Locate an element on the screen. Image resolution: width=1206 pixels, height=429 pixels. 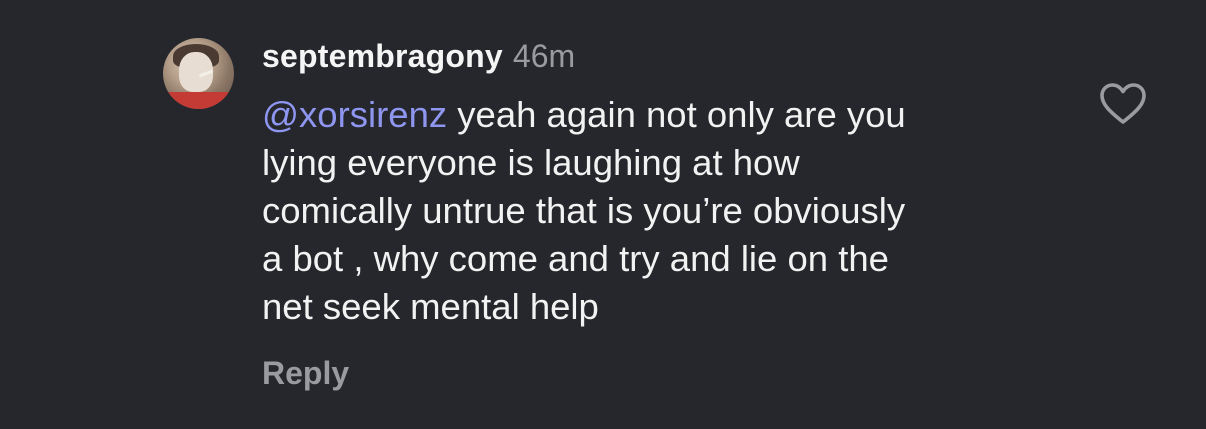
comment-line-4: a bot , why come and try and lie on the is located at coordinates (575, 258).